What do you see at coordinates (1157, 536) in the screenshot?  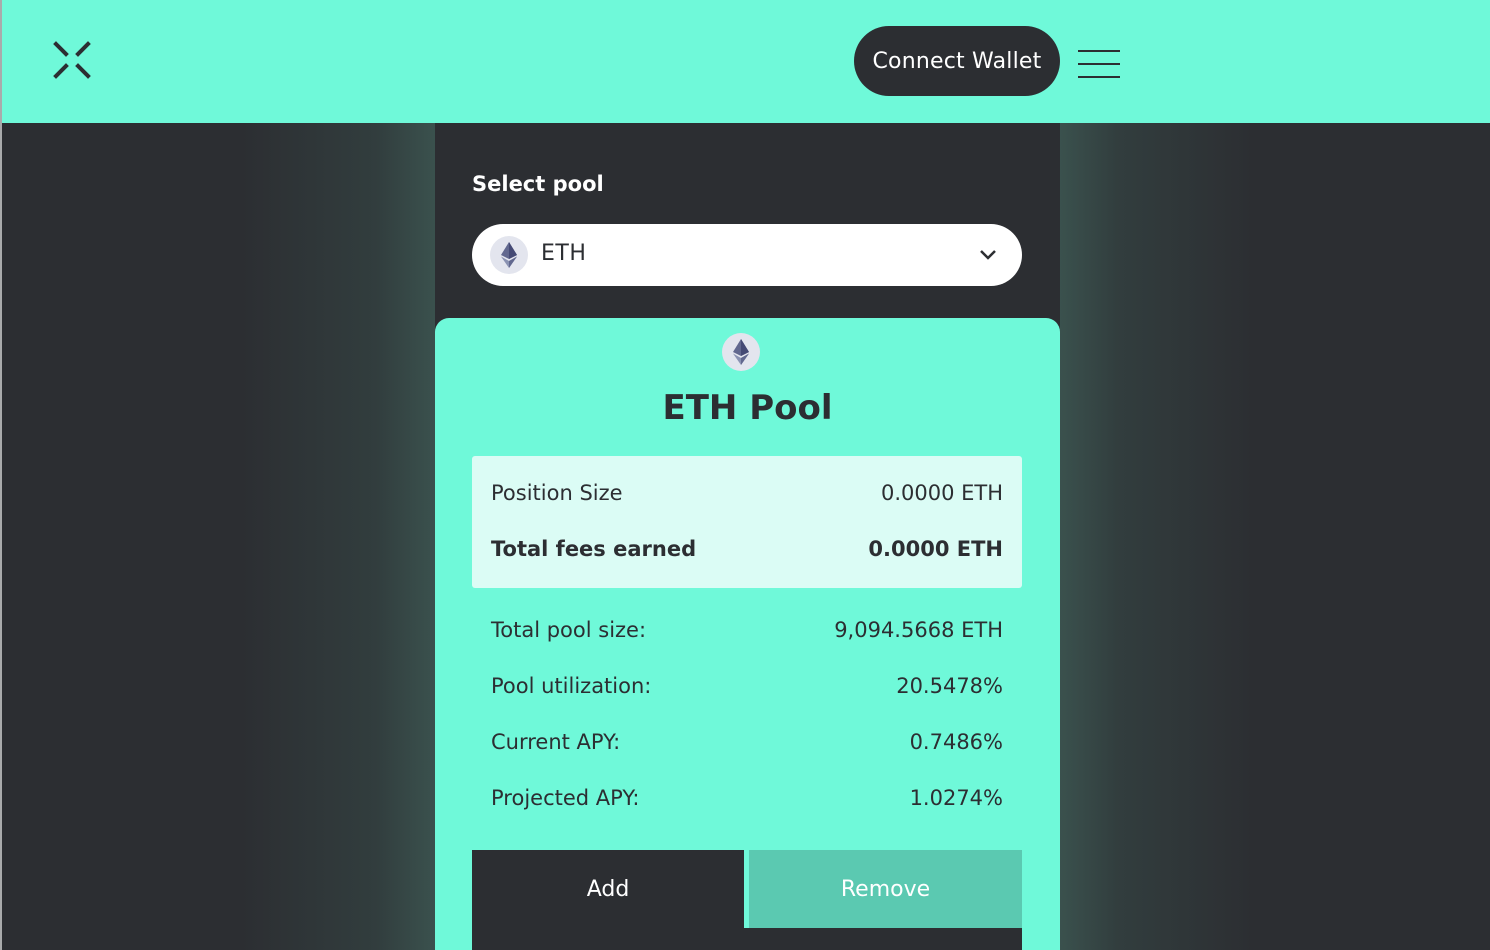 I see `background-glow-right` at bounding box center [1157, 536].